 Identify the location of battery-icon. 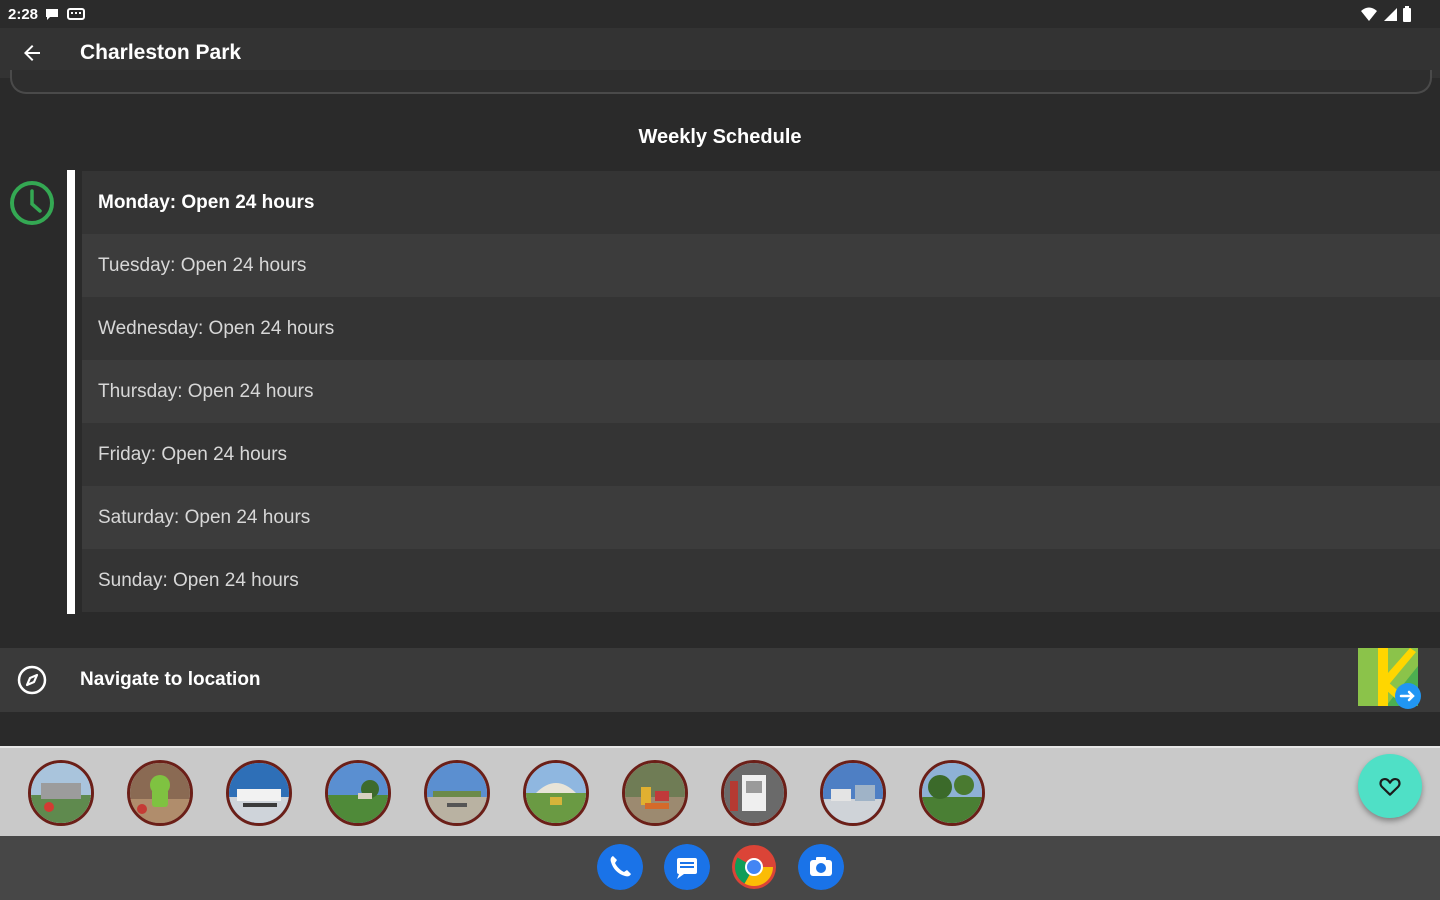
(1407, 14).